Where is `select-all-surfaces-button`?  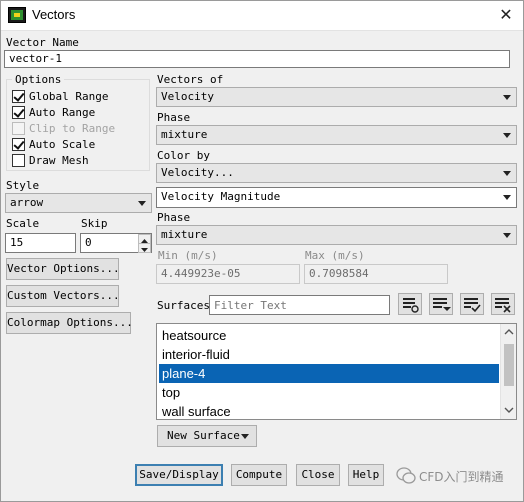
select-all-surfaces-button is located at coordinates (410, 304).